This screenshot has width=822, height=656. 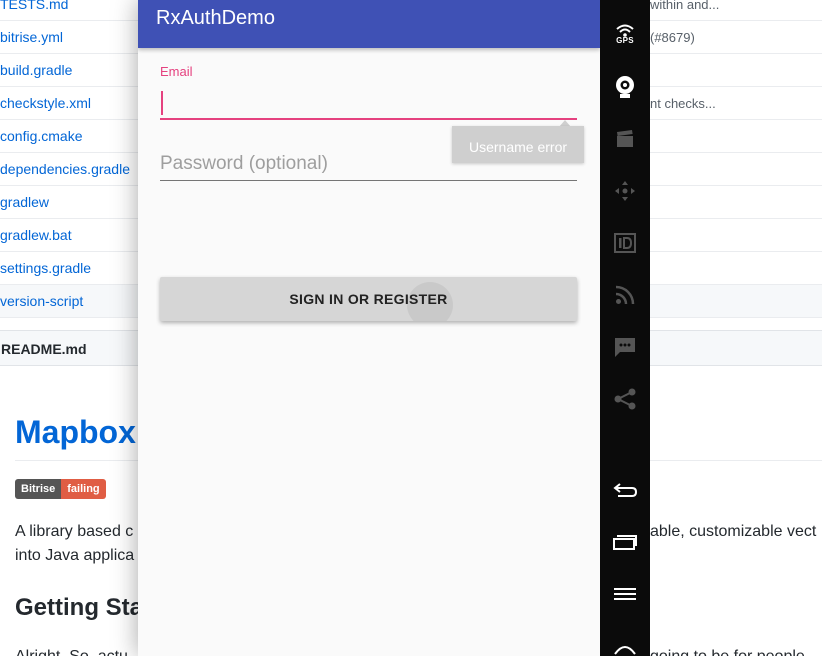 What do you see at coordinates (71, 650) in the screenshot?
I see `readme-paragraph-line: Alright. So, actu` at bounding box center [71, 650].